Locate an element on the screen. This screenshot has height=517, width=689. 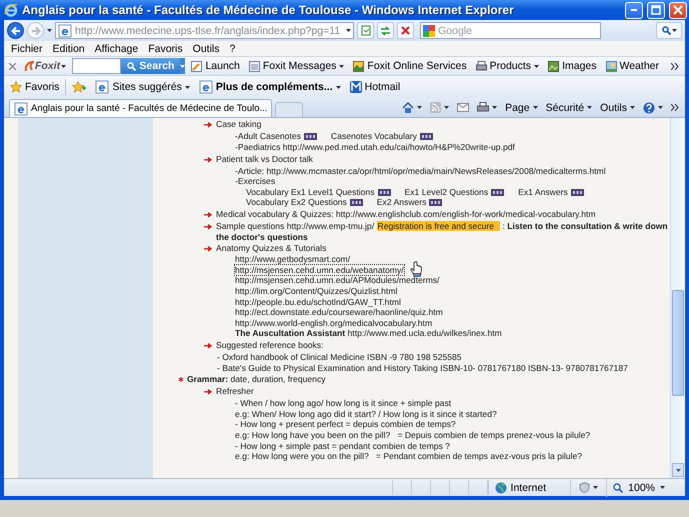
magnifier-icon is located at coordinates (618, 487).